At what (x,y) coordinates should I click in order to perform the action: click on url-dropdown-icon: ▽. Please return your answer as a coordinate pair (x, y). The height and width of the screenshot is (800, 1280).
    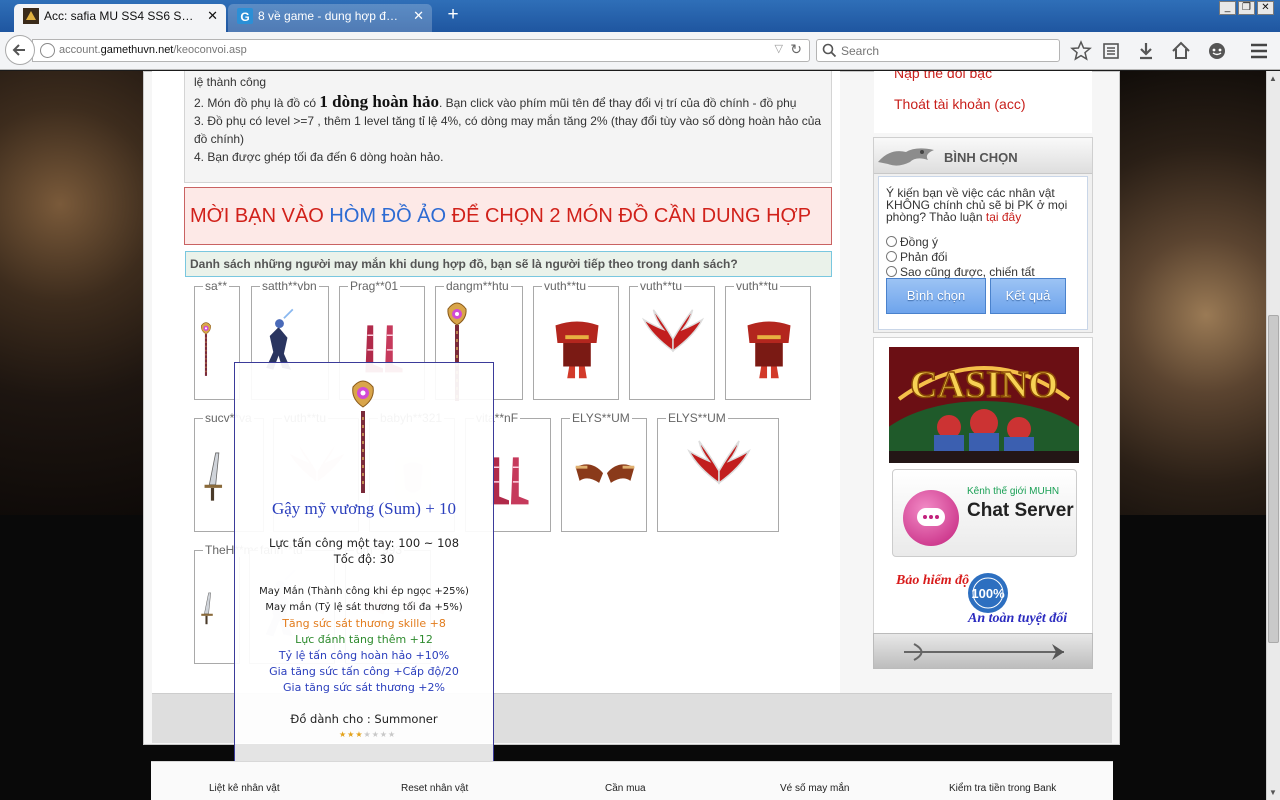
    Looking at the image, I should click on (779, 48).